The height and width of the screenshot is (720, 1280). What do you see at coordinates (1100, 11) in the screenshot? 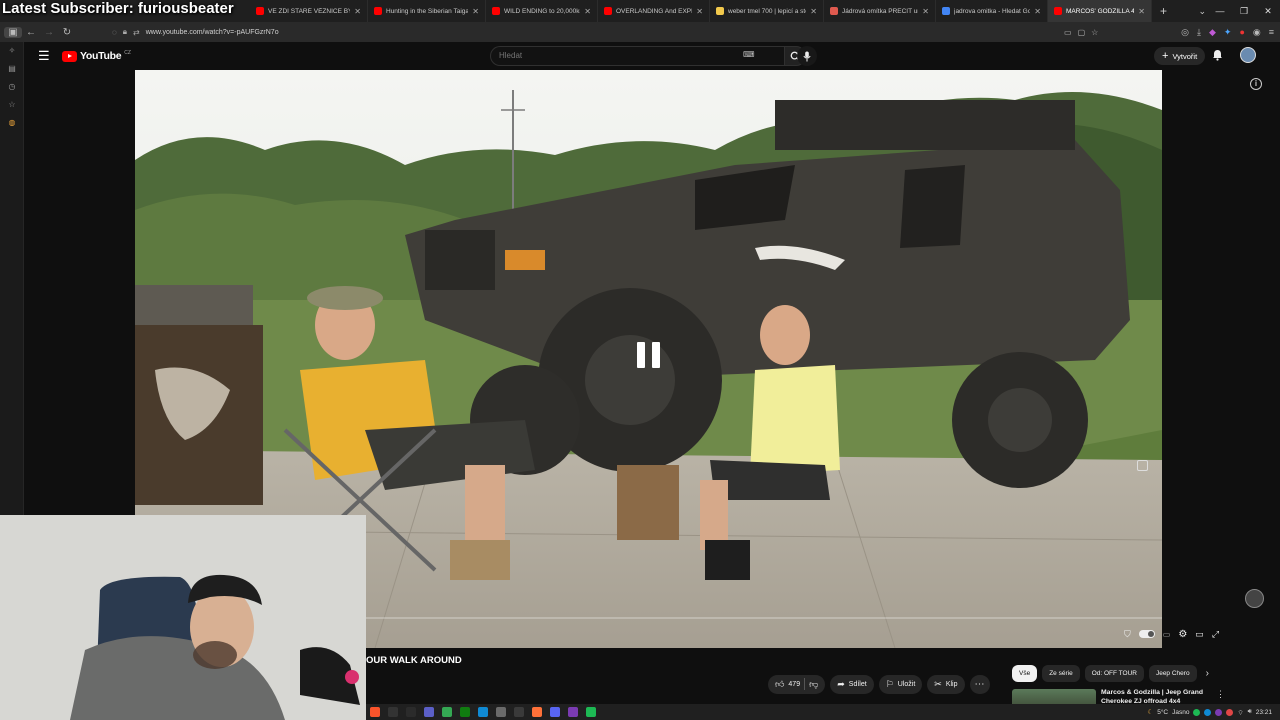
I see `browser-tab: MARCOS' GODZILLA 4x4 1 ✕` at bounding box center [1100, 11].